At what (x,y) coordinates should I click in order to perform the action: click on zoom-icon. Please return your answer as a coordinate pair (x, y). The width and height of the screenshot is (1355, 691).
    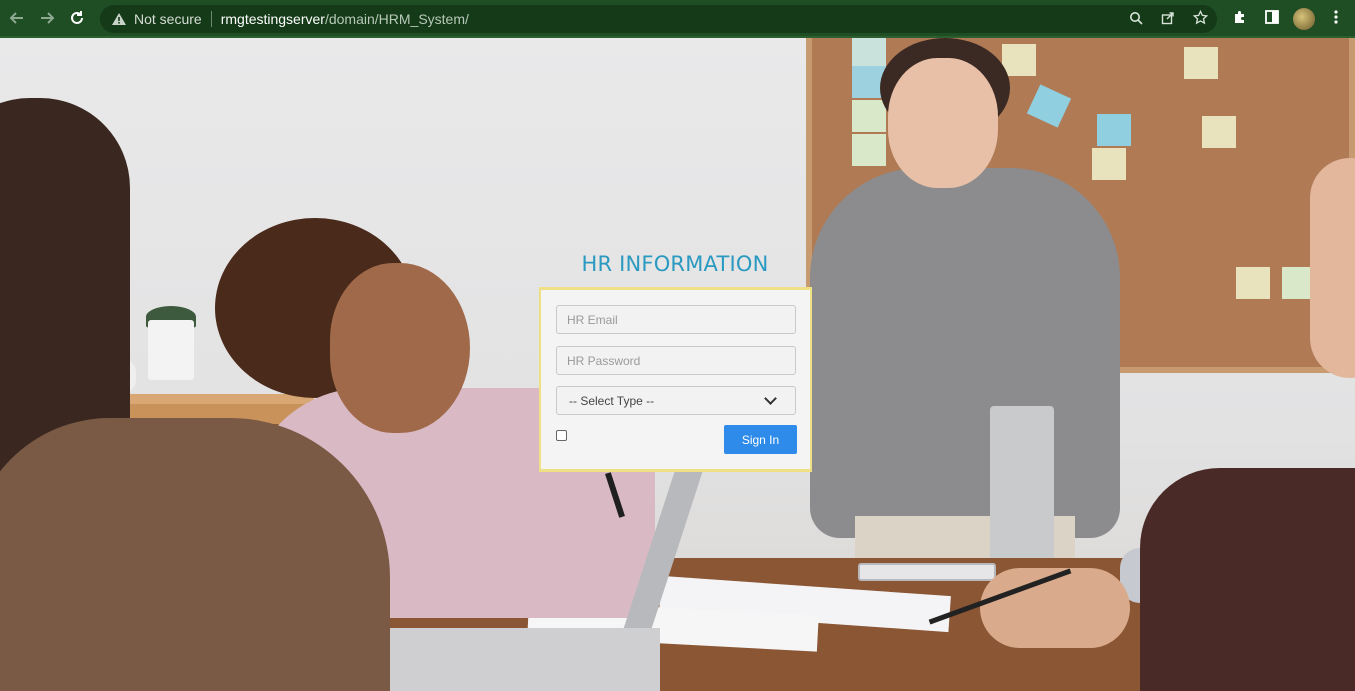
    Looking at the image, I should click on (1136, 19).